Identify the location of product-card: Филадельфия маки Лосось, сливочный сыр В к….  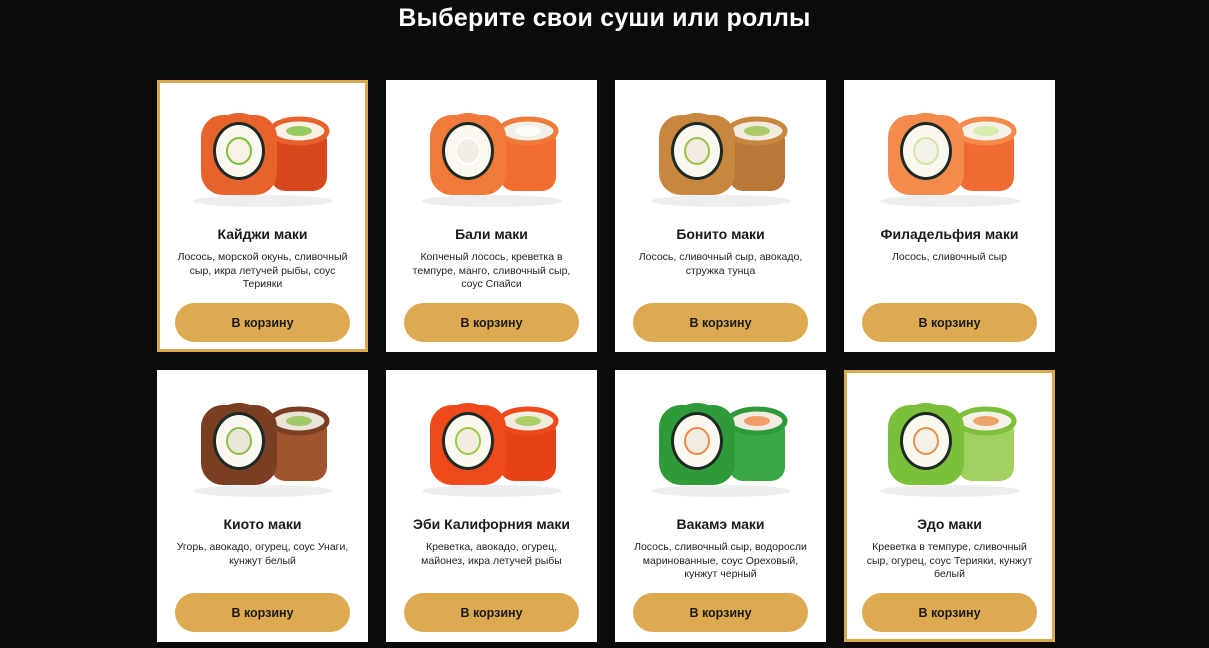
(949, 216).